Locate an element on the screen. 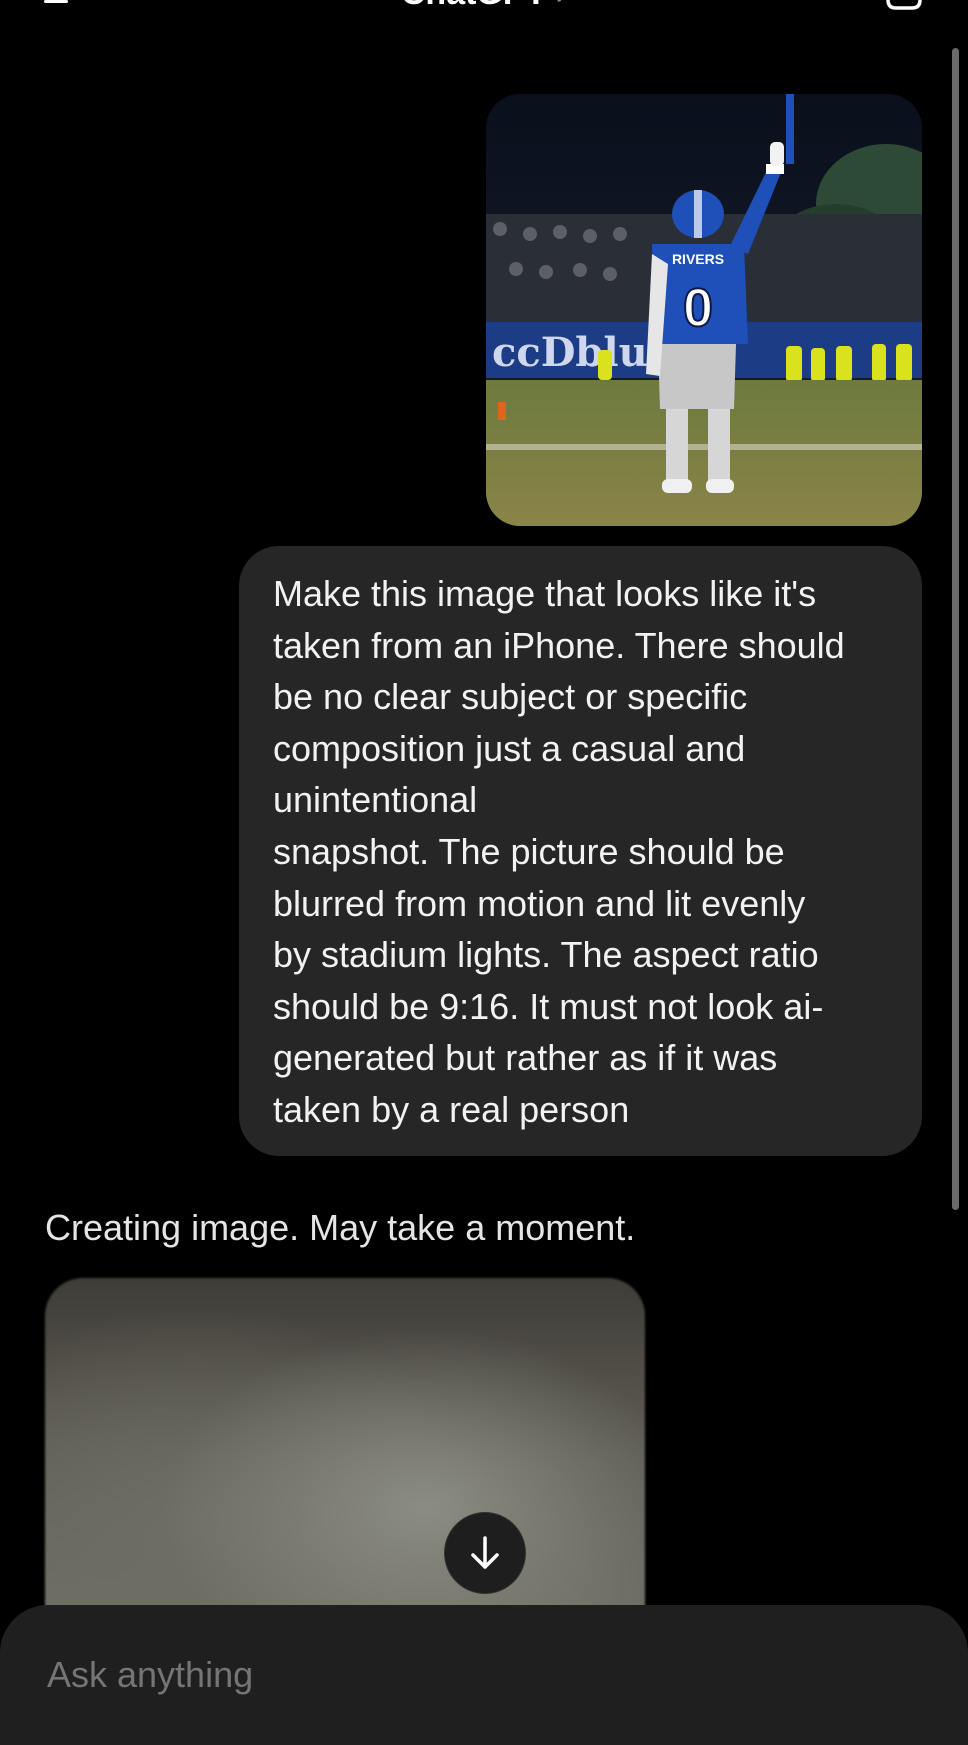  scrollbar is located at coordinates (955, 629).